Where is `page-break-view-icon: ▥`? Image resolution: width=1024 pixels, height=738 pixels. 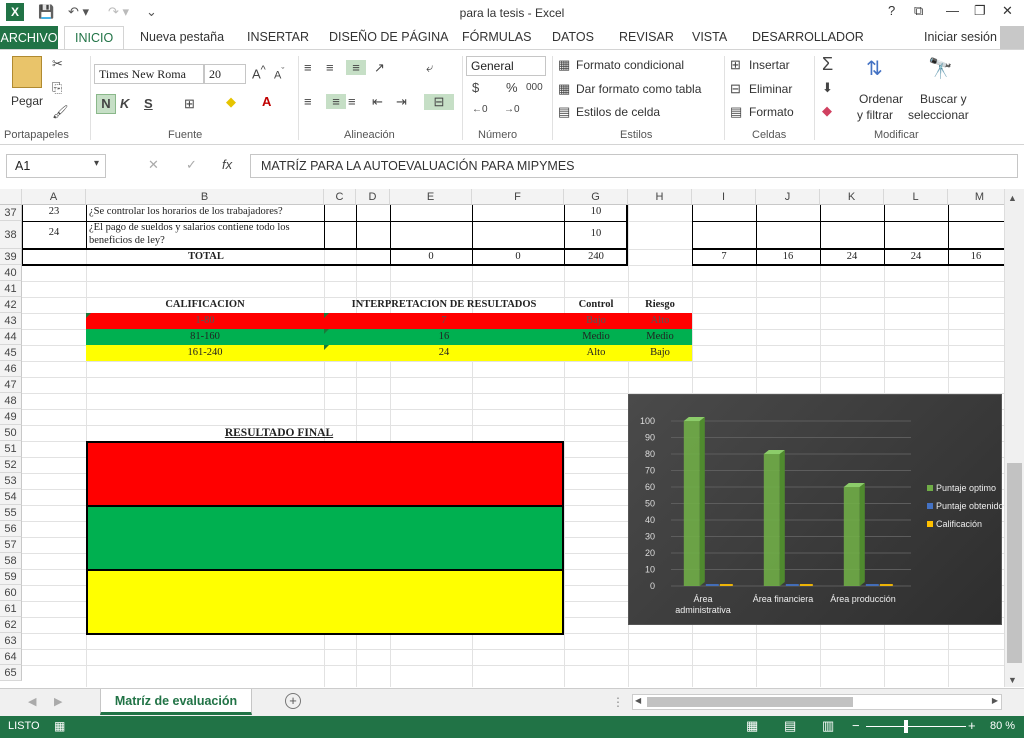
page-break-view-icon: ▥ is located at coordinates (828, 726).